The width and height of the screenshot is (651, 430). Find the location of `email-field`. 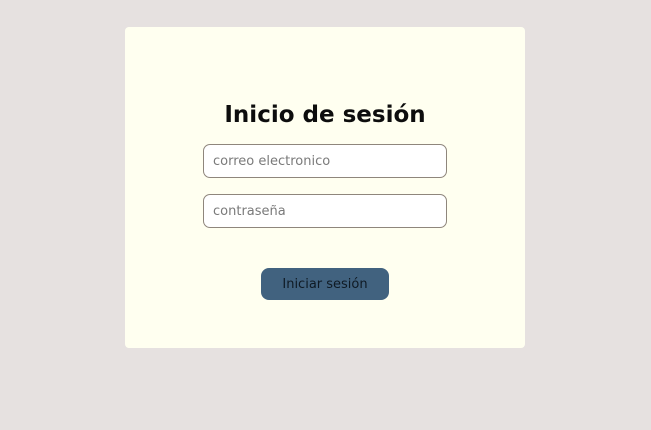

email-field is located at coordinates (325, 161).